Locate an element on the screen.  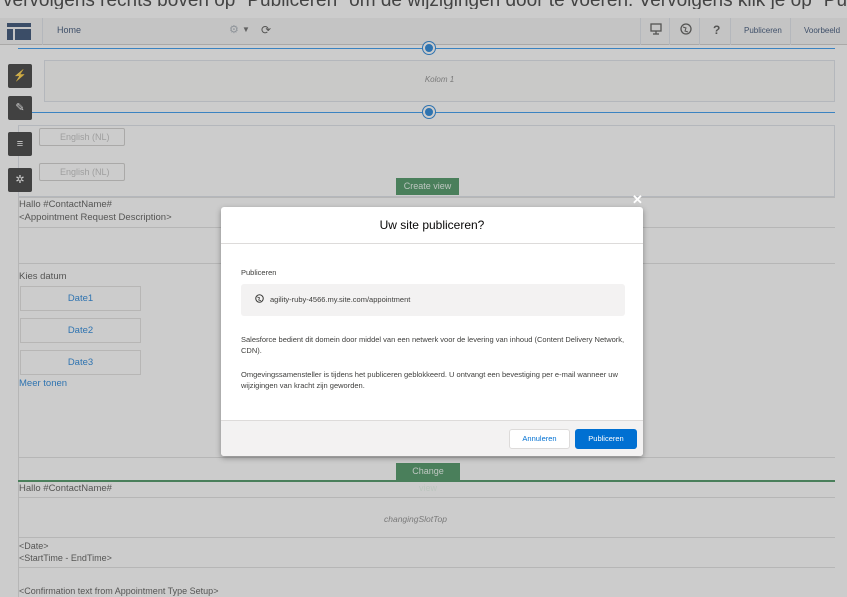
cancel-button: Annuleren is located at coordinates (539, 439).